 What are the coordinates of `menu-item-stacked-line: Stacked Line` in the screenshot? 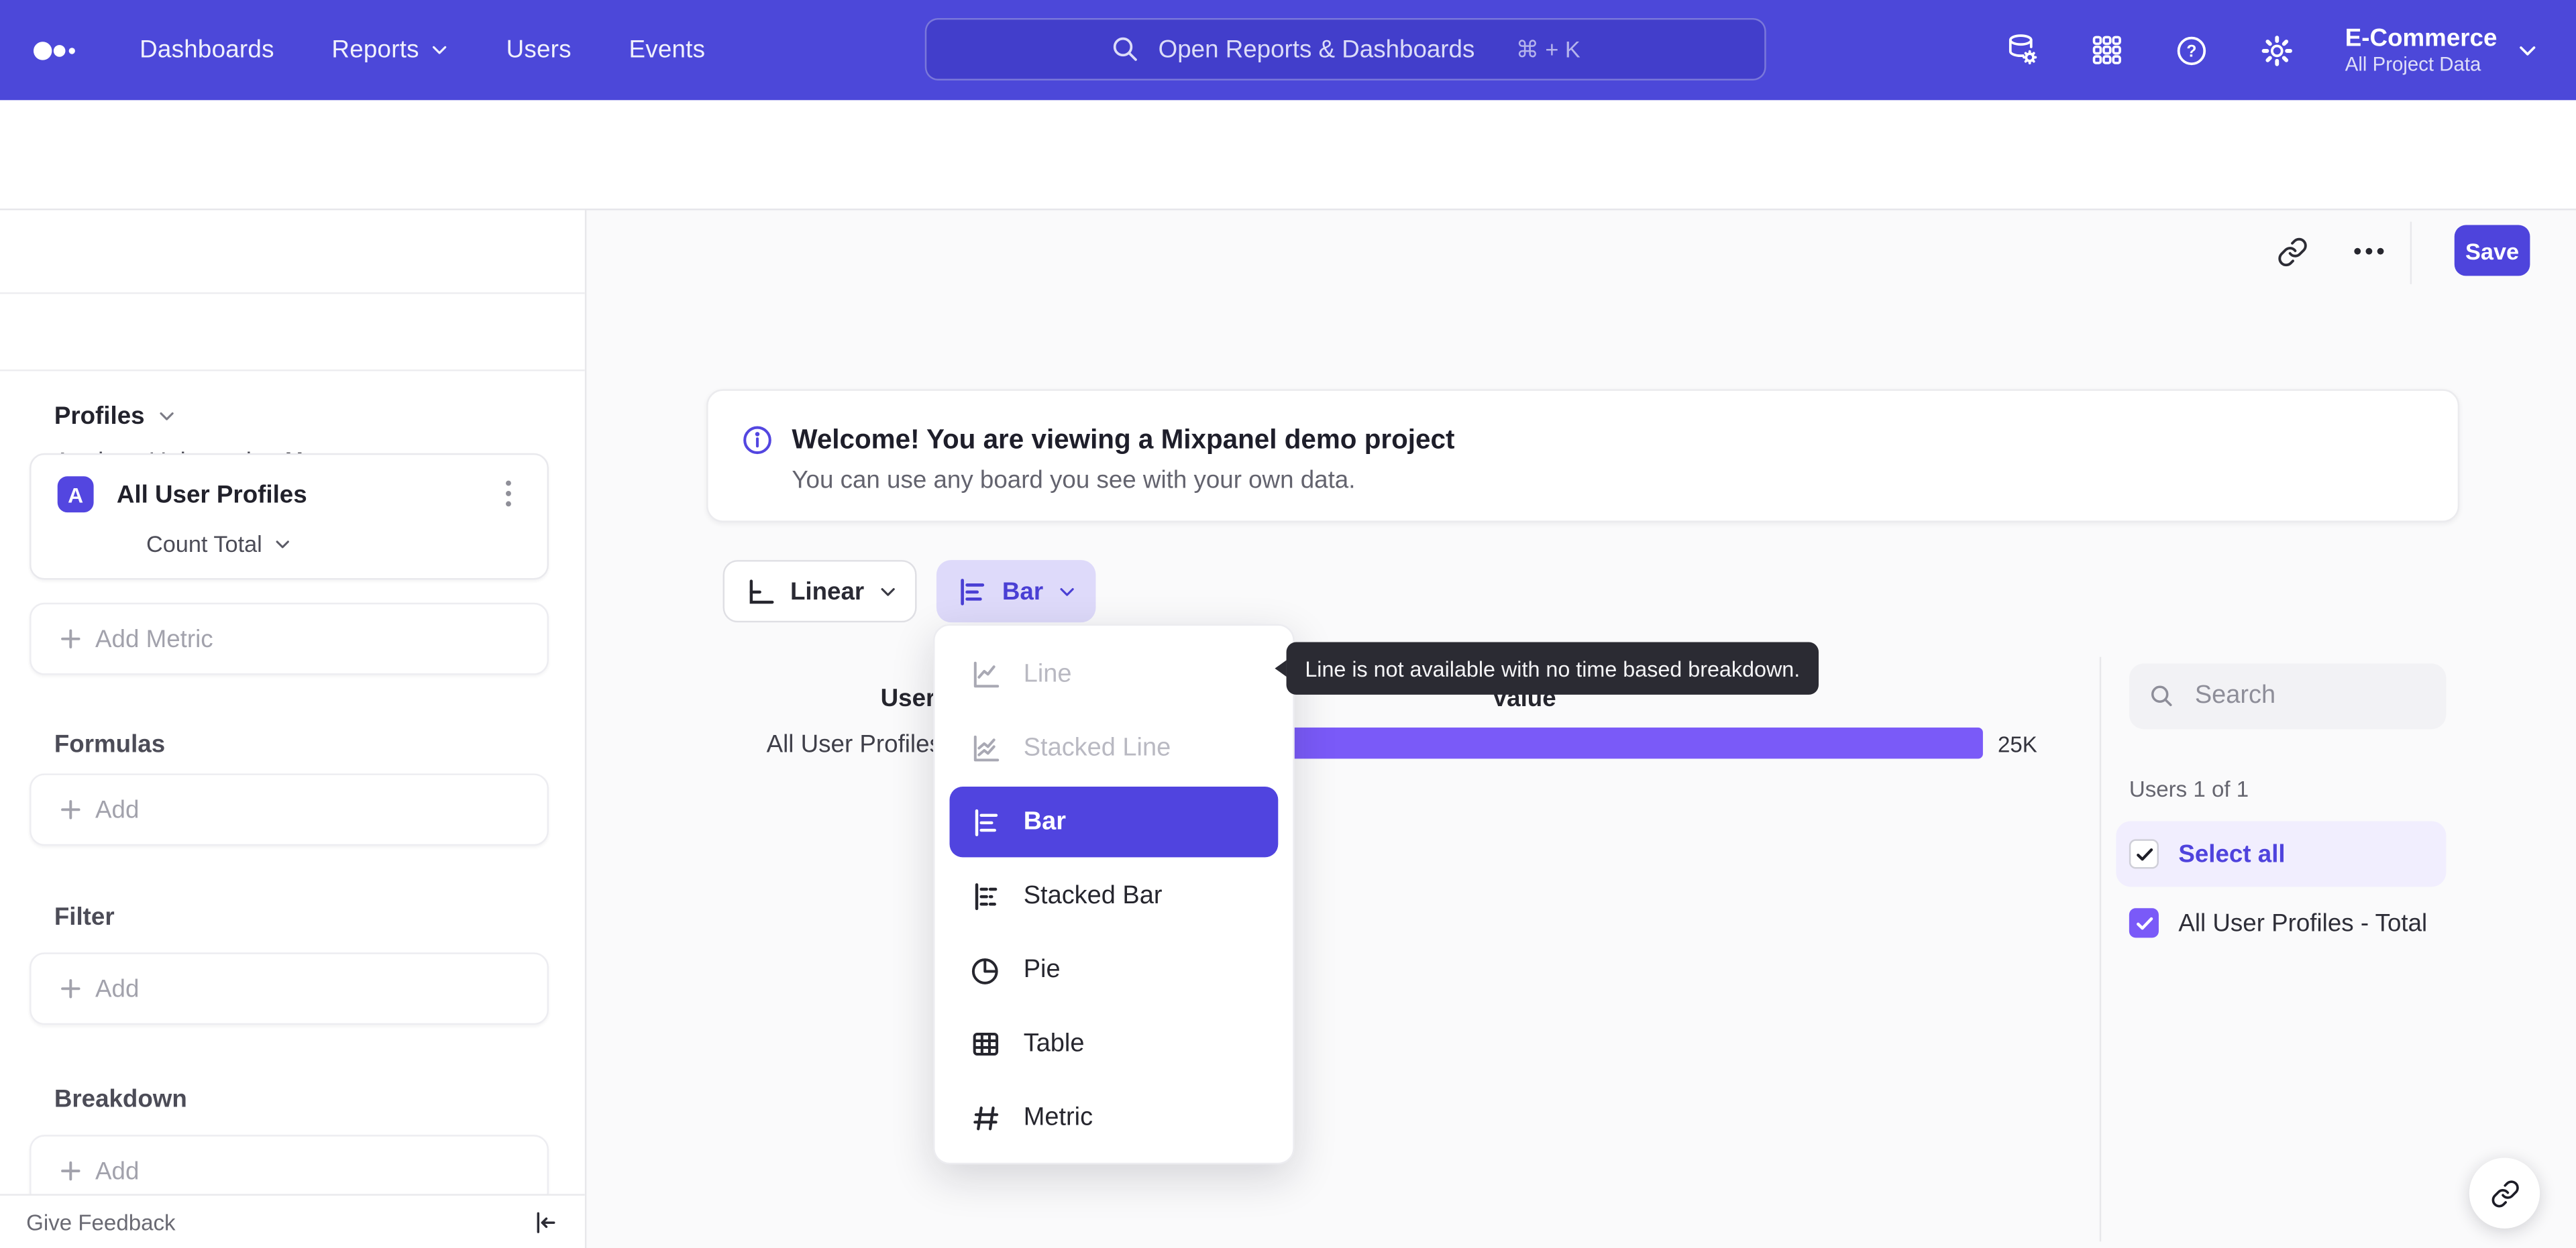 It's located at (1113, 748).